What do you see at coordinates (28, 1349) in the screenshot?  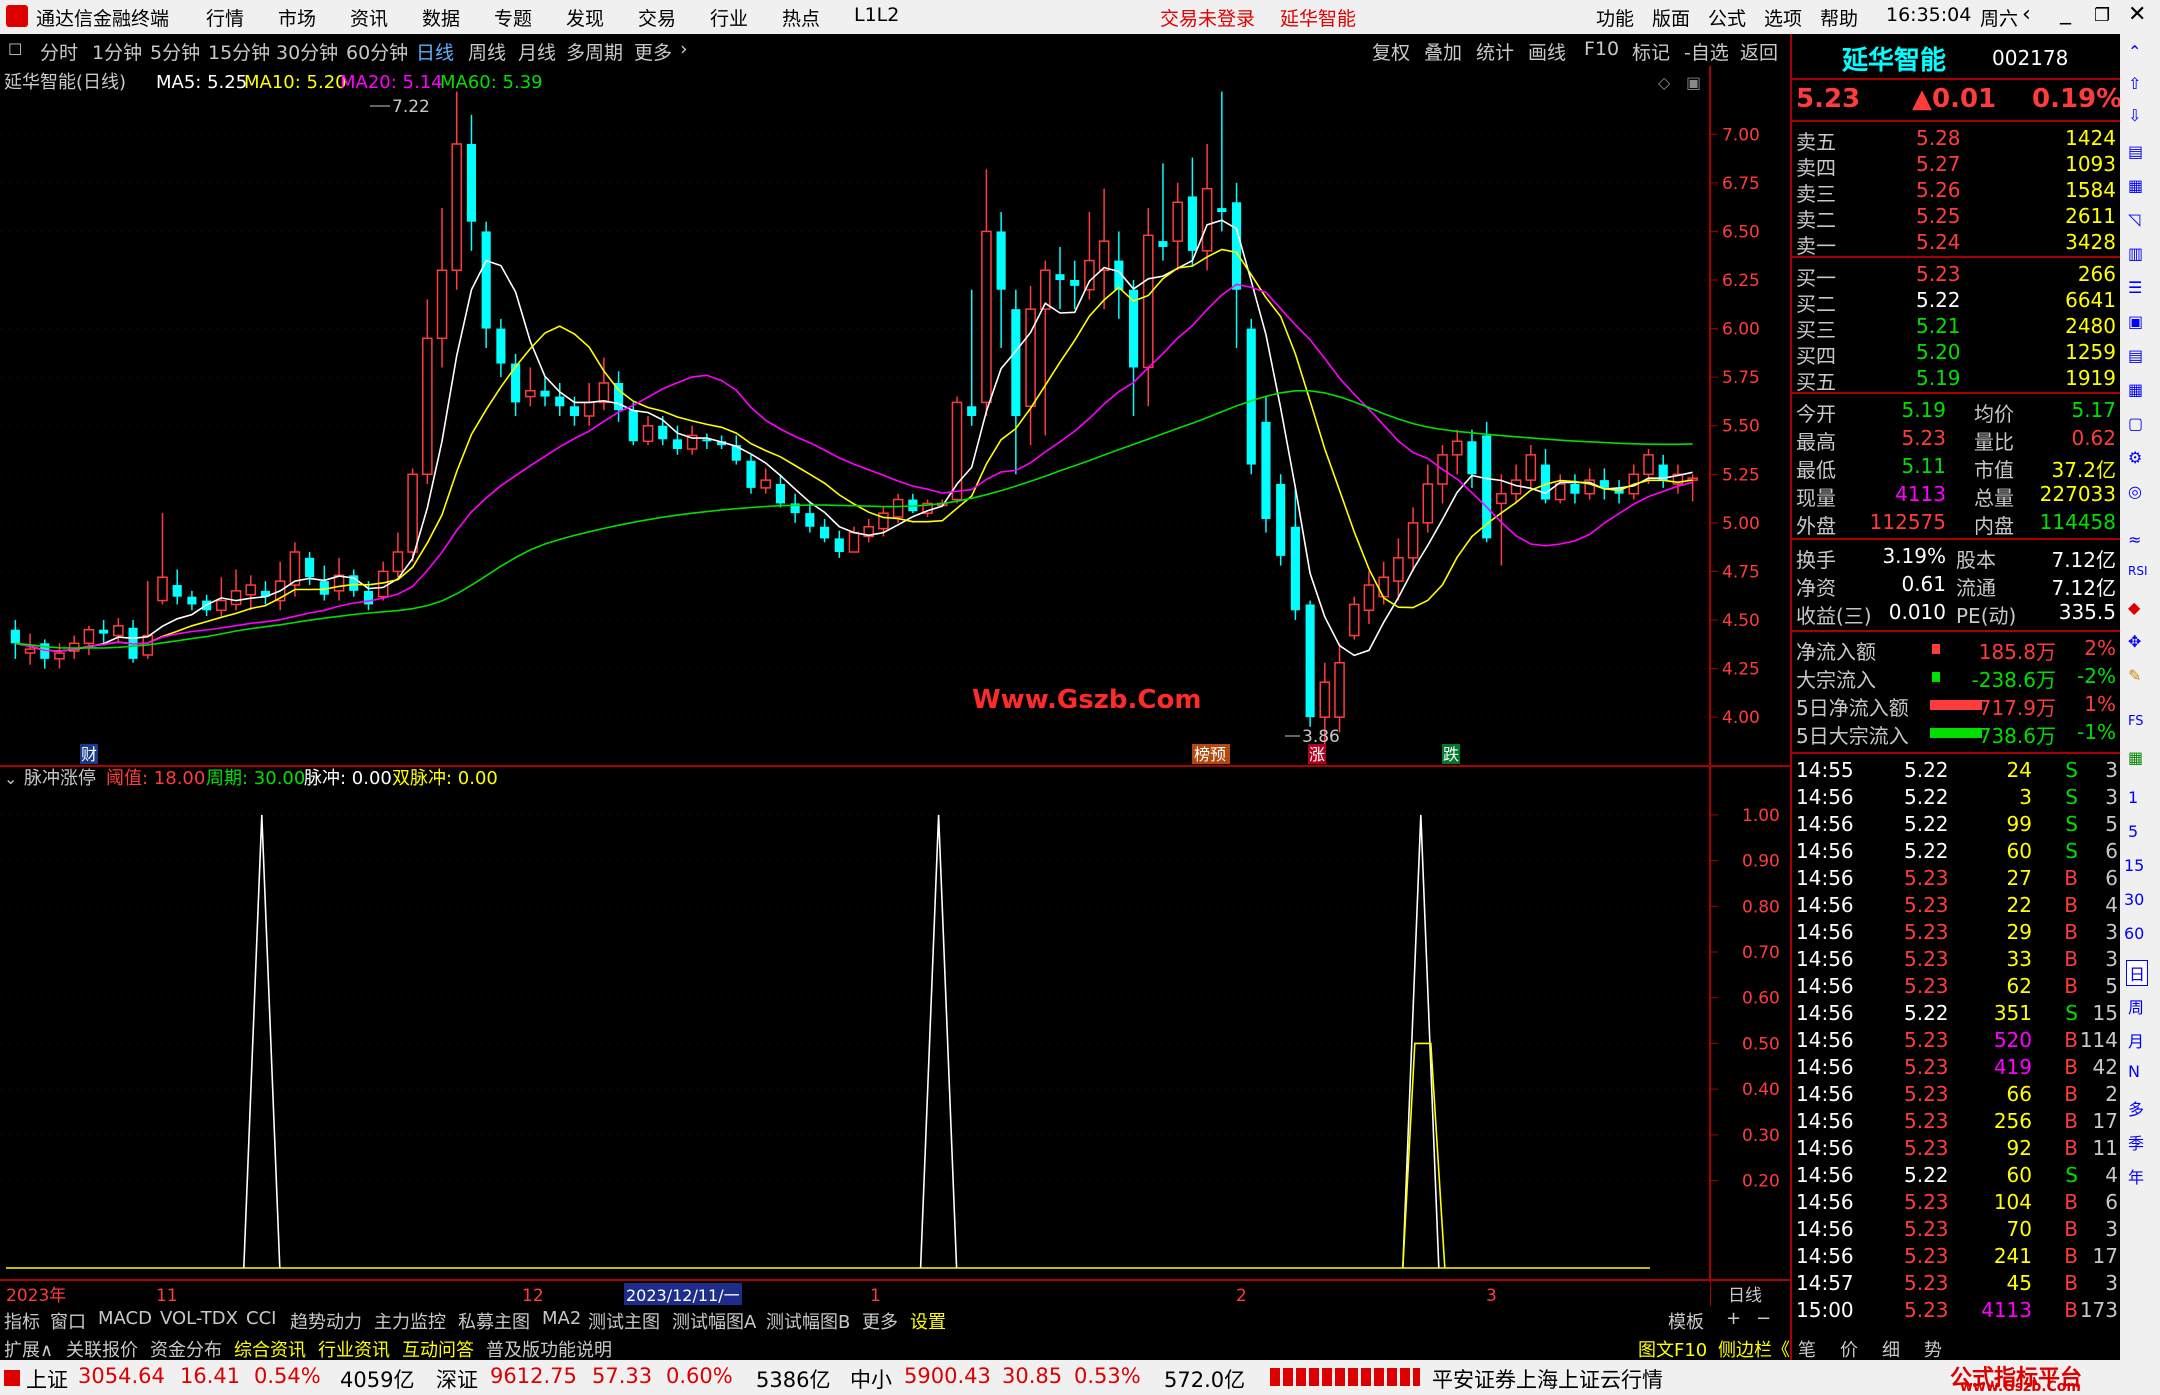 I see `tab-kuozhan: 扩展∧` at bounding box center [28, 1349].